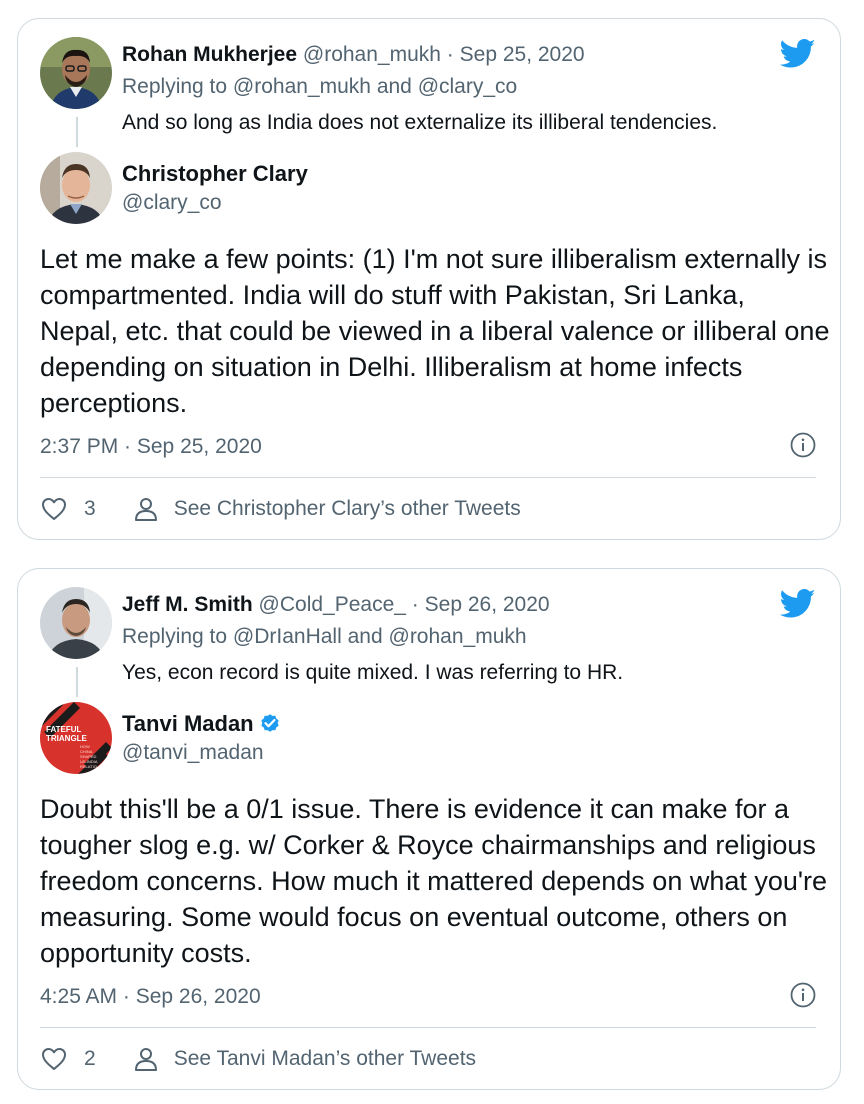 Image resolution: width=864 pixels, height=1104 pixels. I want to click on tweet-author-handle: @tanvi_madan, so click(193, 753).